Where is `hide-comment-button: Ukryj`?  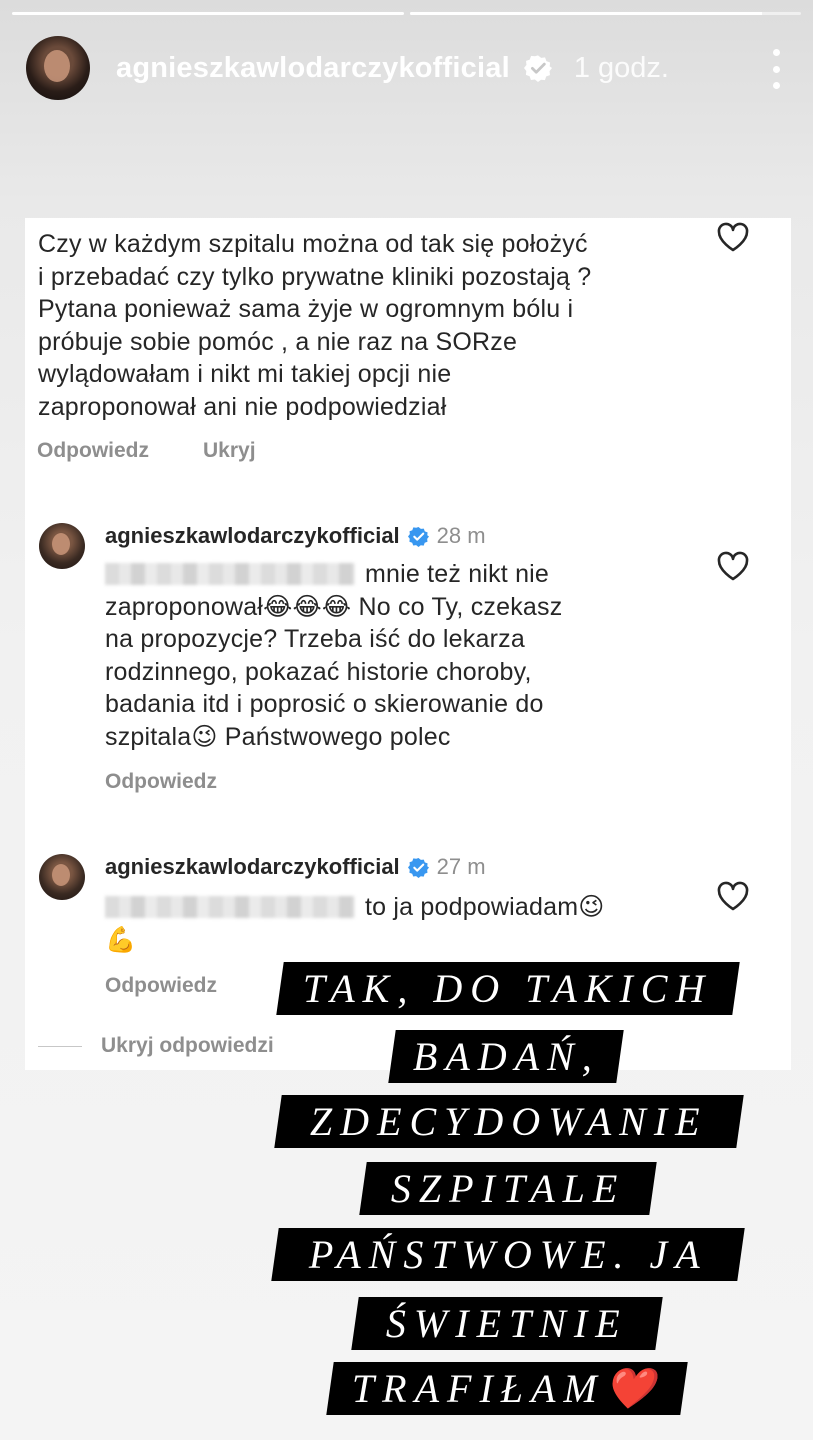 hide-comment-button: Ukryj is located at coordinates (229, 451).